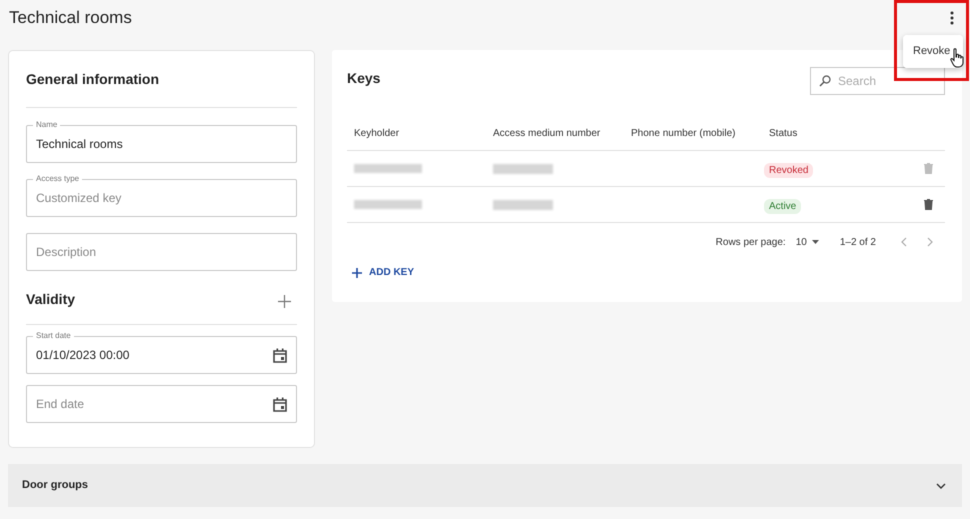 The image size is (970, 519). I want to click on input-field: Description, so click(161, 252).